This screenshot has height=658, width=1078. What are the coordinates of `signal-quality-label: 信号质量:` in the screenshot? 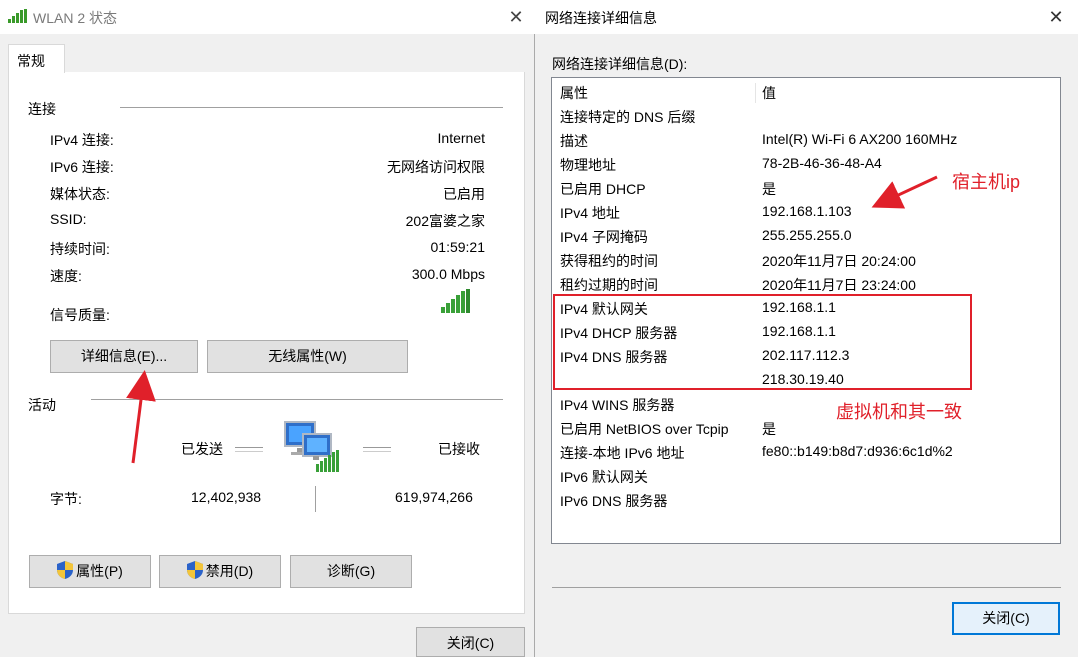 It's located at (80, 315).